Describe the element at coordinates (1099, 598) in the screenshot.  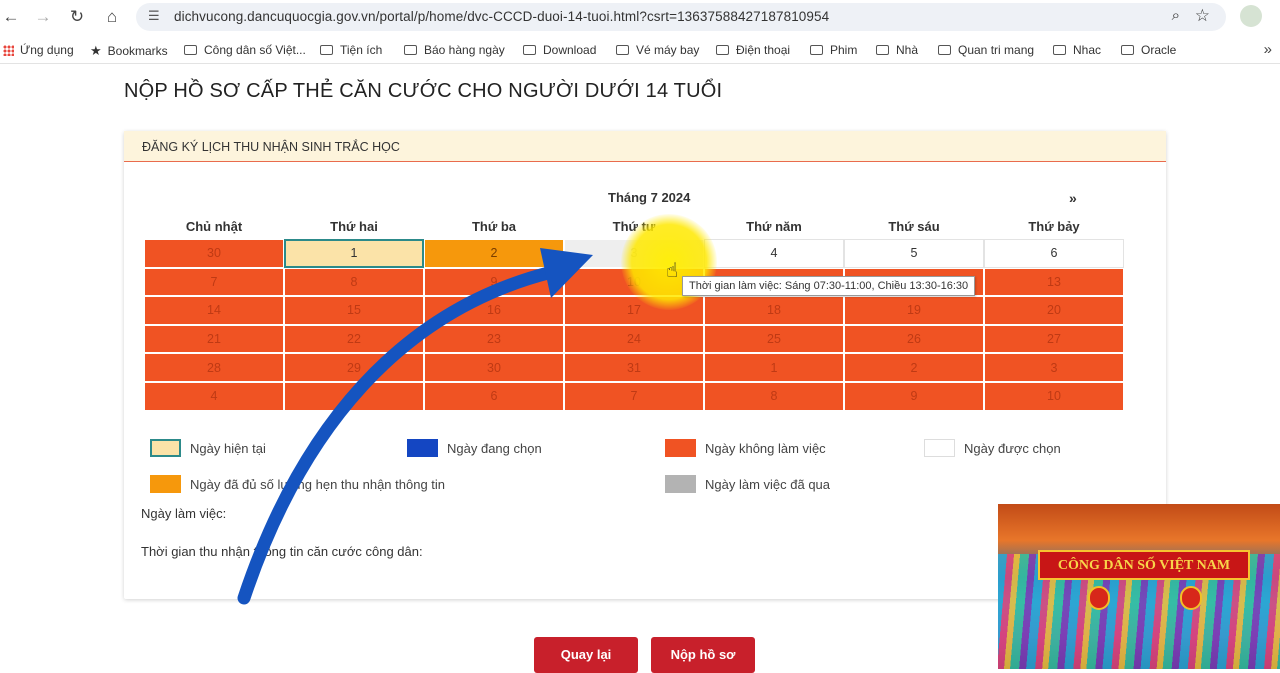
I see `national-emblem-icon` at that location.